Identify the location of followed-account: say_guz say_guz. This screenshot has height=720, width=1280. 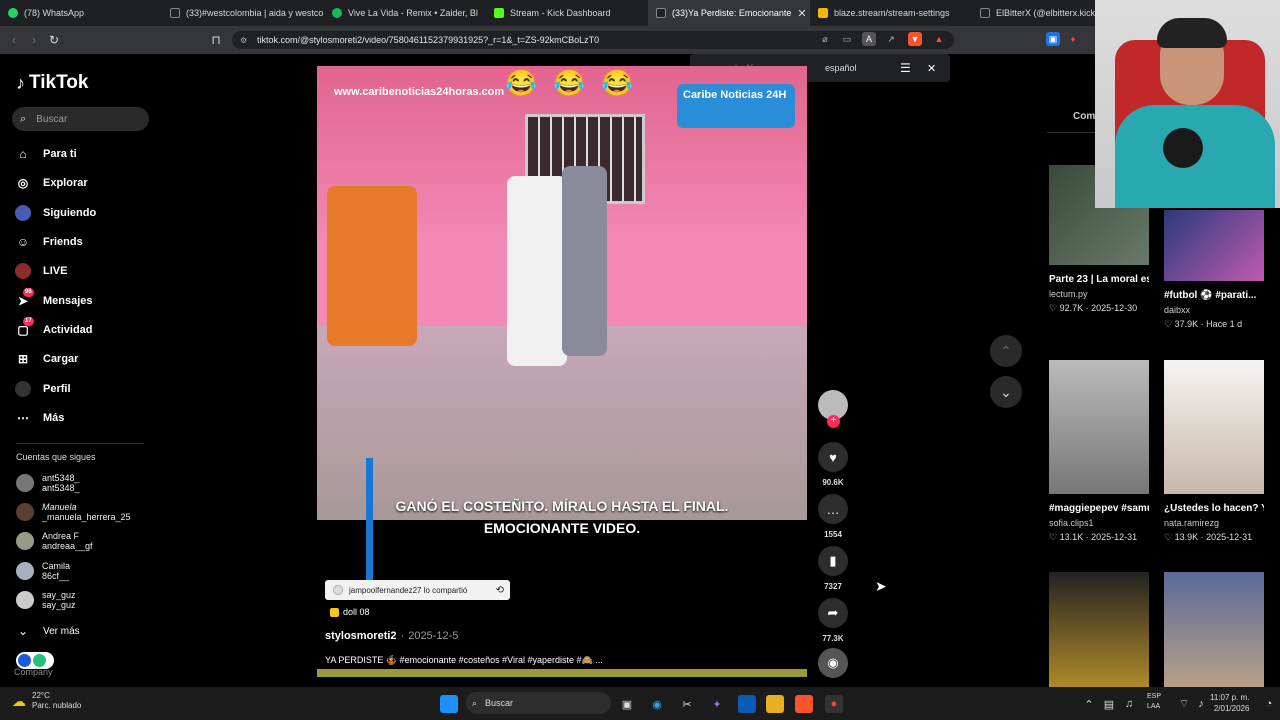
(86, 600).